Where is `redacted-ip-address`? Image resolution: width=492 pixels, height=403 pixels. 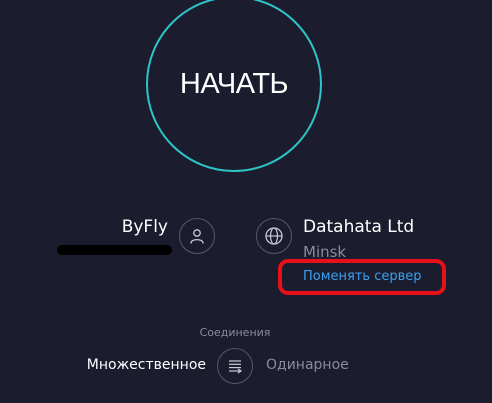
redacted-ip-address is located at coordinates (114, 250).